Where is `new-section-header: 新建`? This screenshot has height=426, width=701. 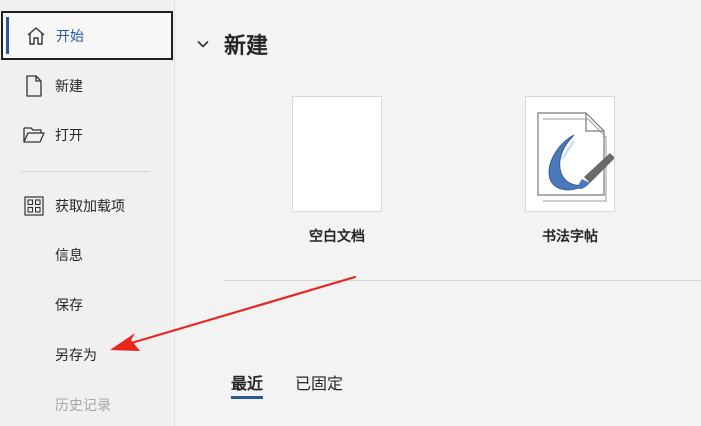
new-section-header: 新建 is located at coordinates (232, 44).